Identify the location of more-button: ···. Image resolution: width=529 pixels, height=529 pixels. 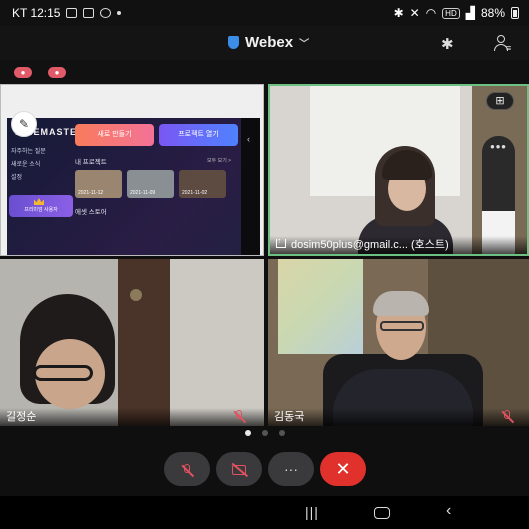
(291, 469).